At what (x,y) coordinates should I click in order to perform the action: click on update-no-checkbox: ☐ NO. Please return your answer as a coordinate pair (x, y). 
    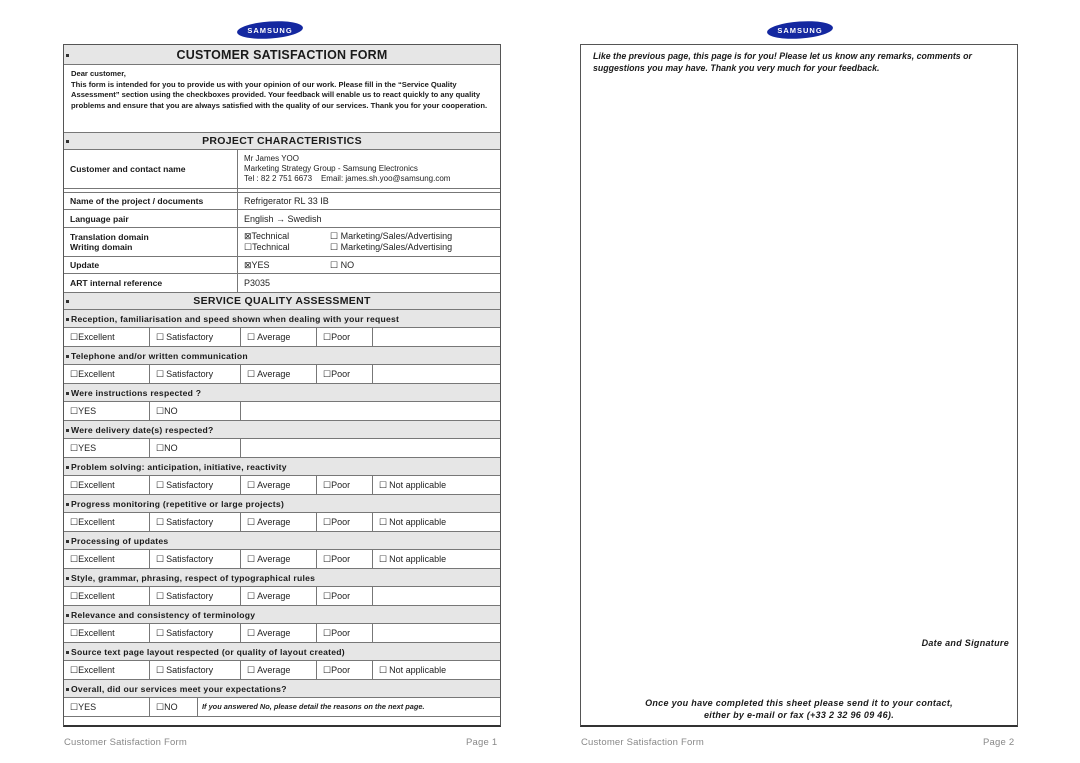
    Looking at the image, I should click on (342, 265).